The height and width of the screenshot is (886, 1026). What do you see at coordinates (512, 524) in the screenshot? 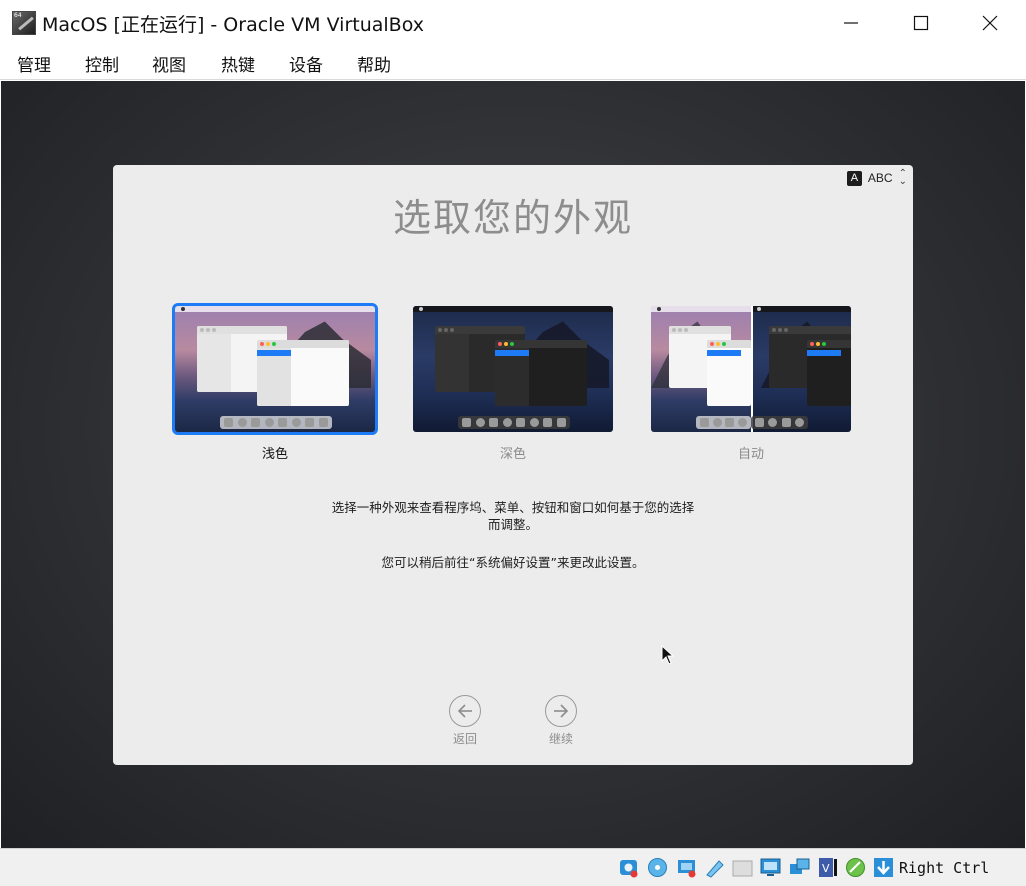
I see `description-line-2: 而调整。` at bounding box center [512, 524].